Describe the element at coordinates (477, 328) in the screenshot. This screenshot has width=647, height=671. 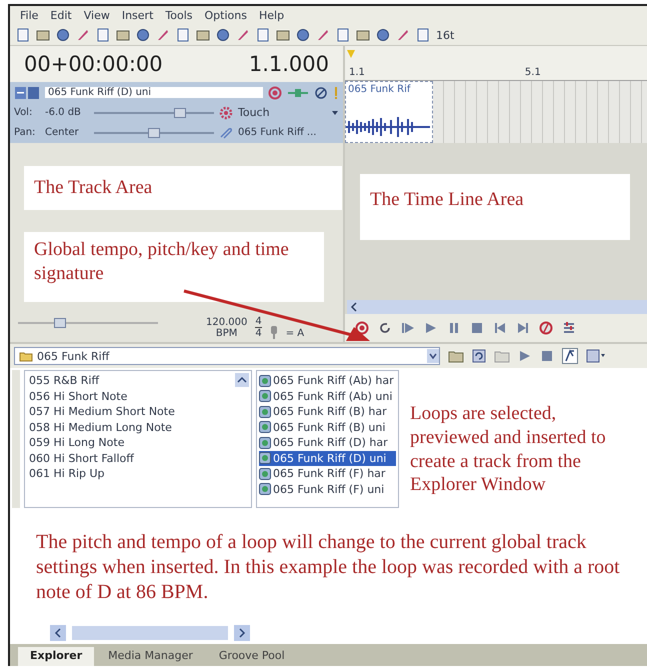
I see `stop-icon` at that location.